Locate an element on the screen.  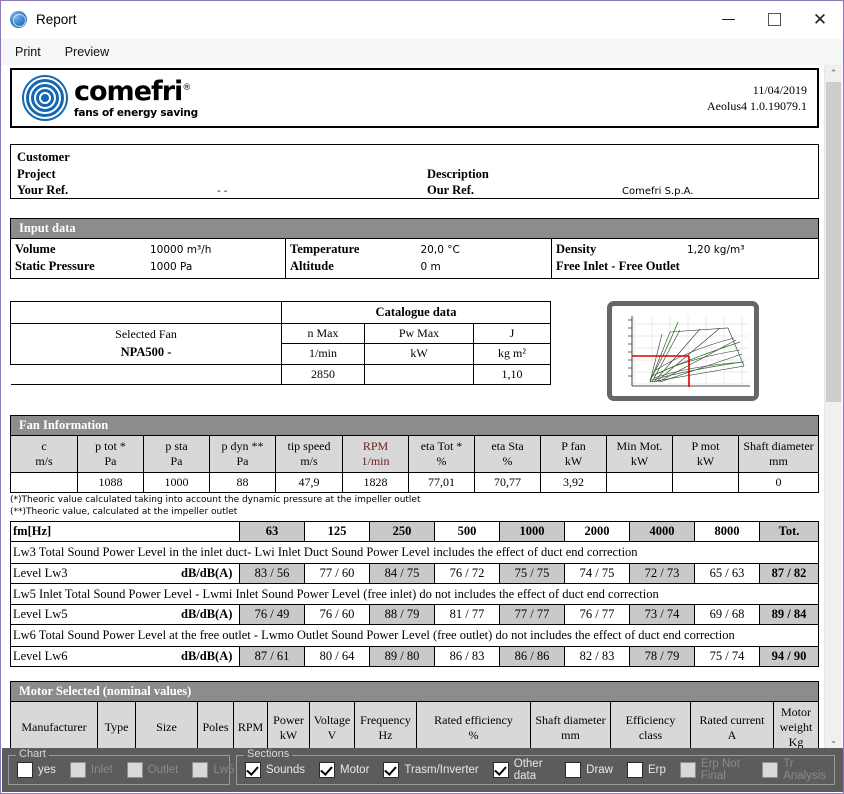
motor-col-12: Motor weight Kg is located at coordinates (796, 724).